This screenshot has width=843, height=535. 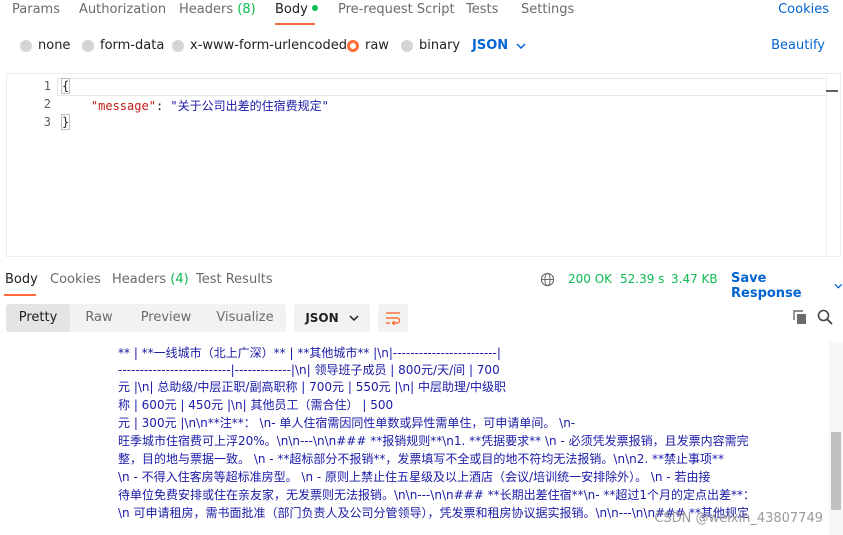 What do you see at coordinates (314, 8) in the screenshot?
I see `modified-dot-icon` at bounding box center [314, 8].